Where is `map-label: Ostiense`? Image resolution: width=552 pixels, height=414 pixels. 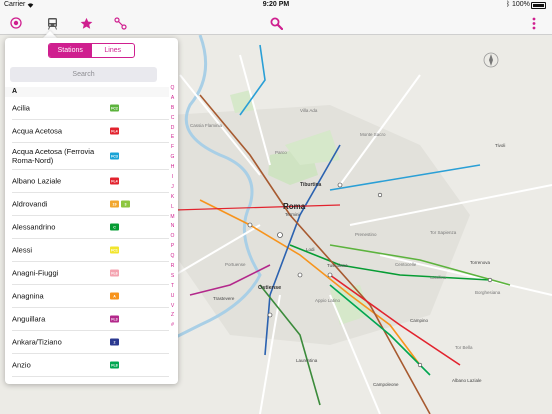
map-label: Ostiense is located at coordinates (270, 288).